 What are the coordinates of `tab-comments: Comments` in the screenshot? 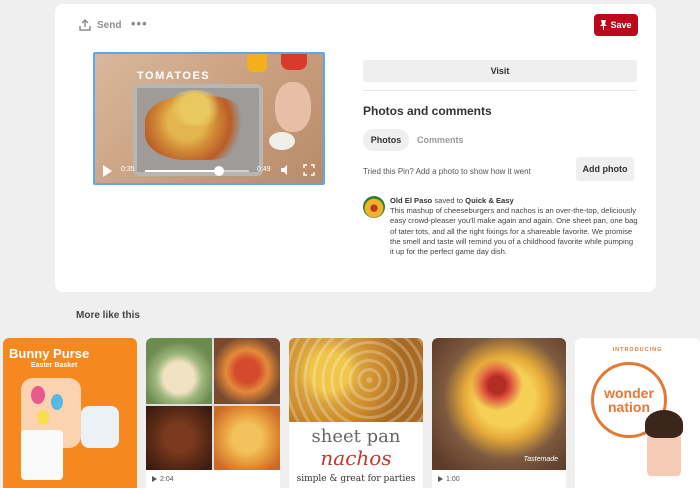 It's located at (440, 140).